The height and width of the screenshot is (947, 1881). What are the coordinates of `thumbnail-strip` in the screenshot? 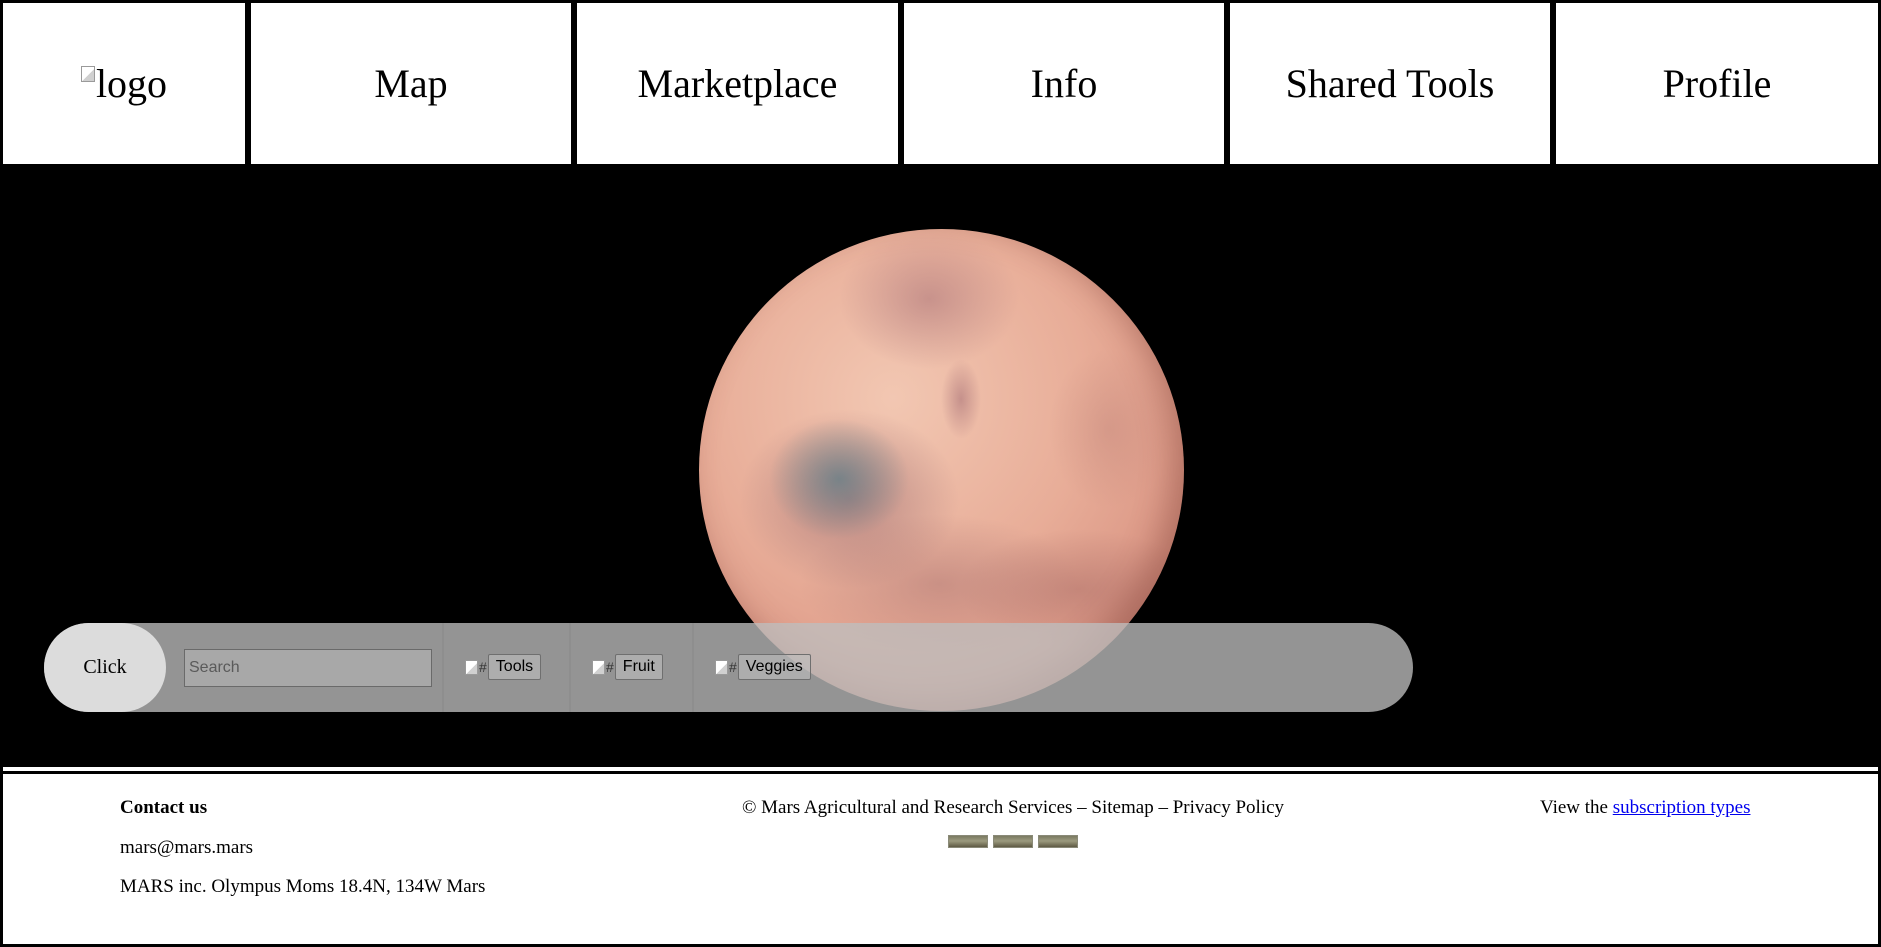 It's located at (1013, 841).